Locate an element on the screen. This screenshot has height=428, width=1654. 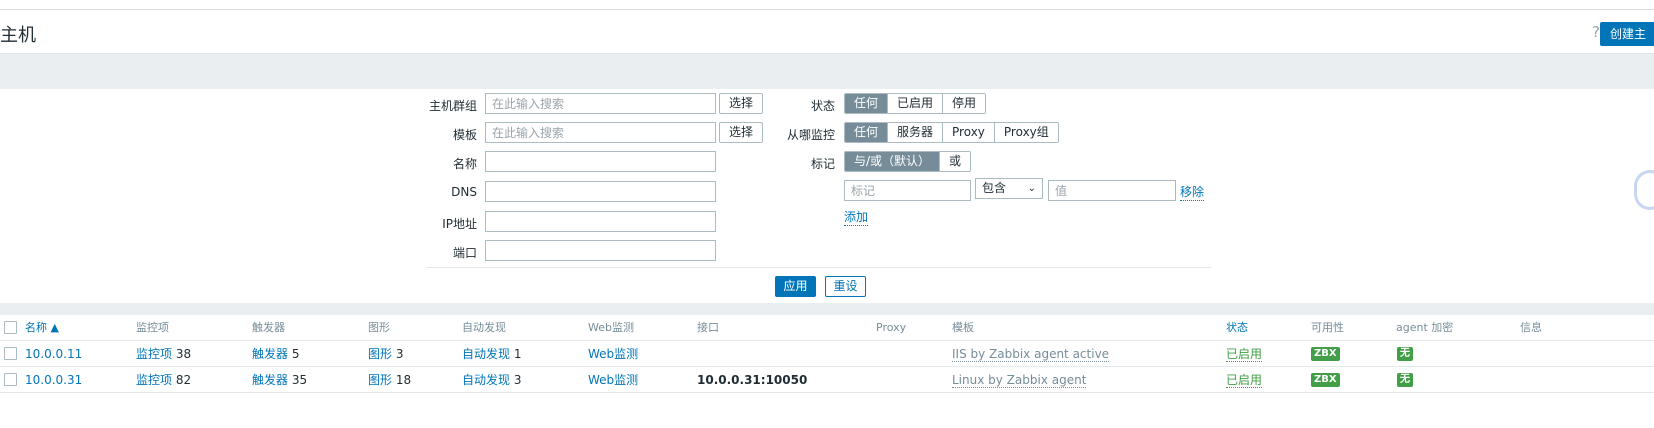
tag-operator-value: 包含 is located at coordinates (994, 188).